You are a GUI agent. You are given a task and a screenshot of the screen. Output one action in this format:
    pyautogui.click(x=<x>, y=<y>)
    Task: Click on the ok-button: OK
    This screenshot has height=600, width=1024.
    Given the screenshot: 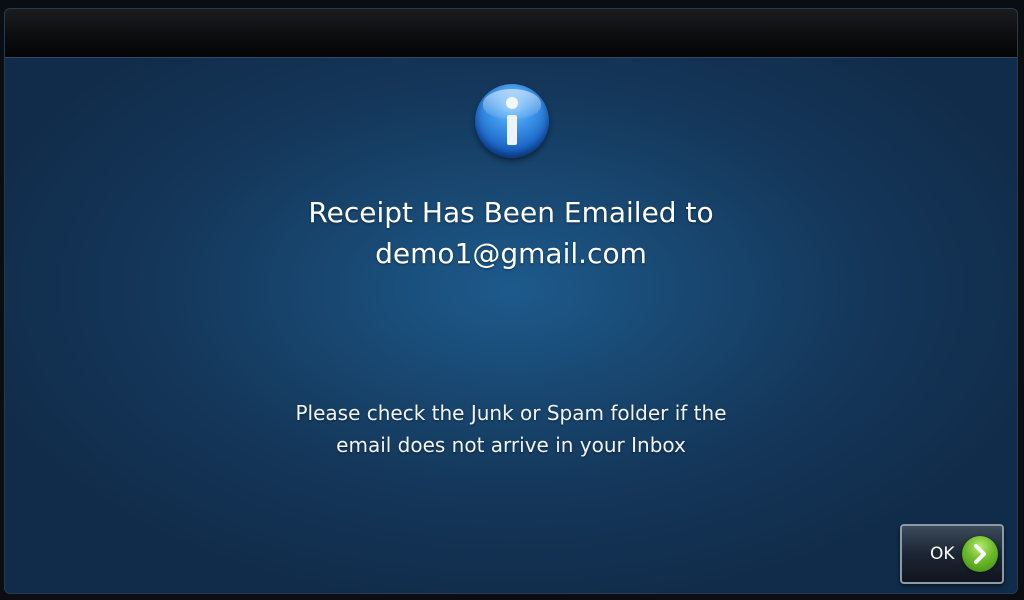 What is the action you would take?
    pyautogui.click(x=952, y=554)
    